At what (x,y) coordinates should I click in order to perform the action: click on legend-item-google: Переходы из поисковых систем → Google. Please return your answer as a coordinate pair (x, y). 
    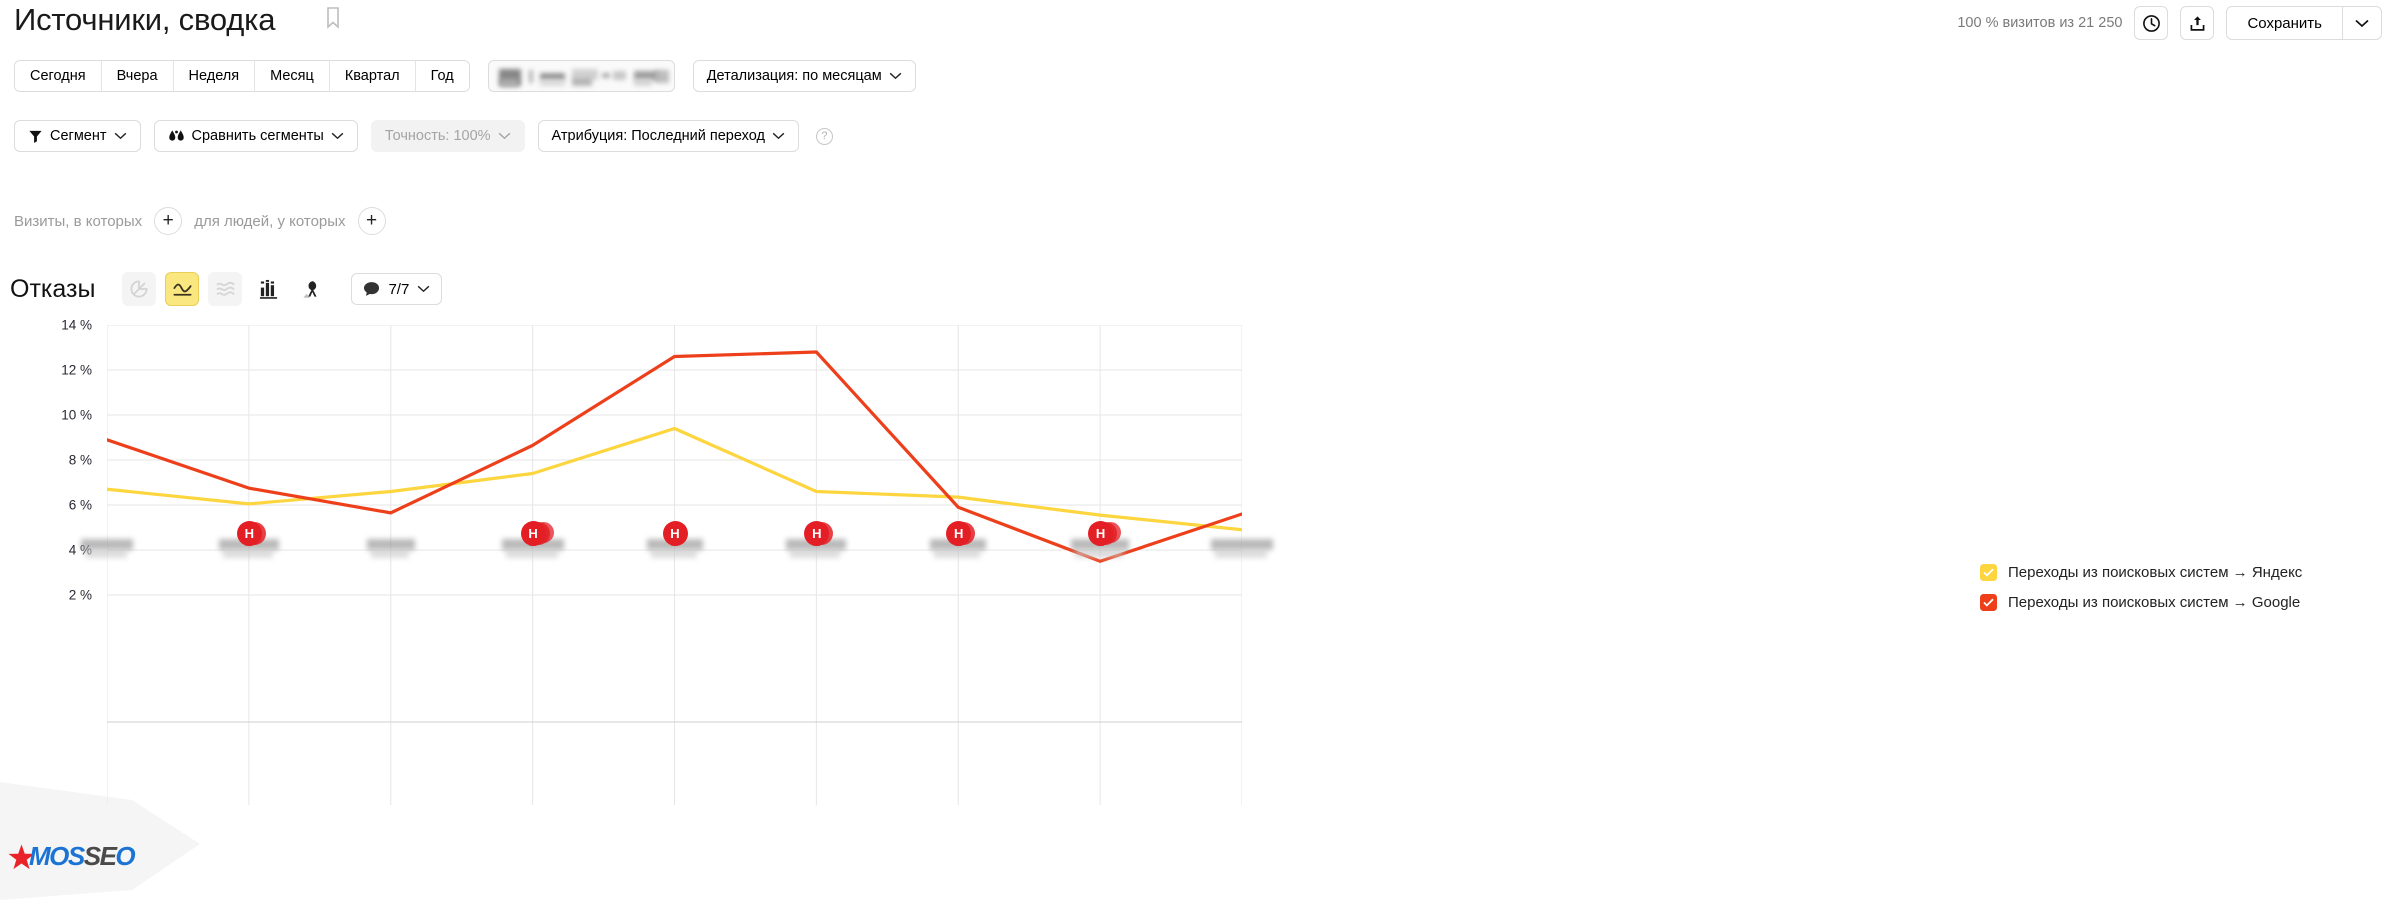
    Looking at the image, I should click on (2141, 602).